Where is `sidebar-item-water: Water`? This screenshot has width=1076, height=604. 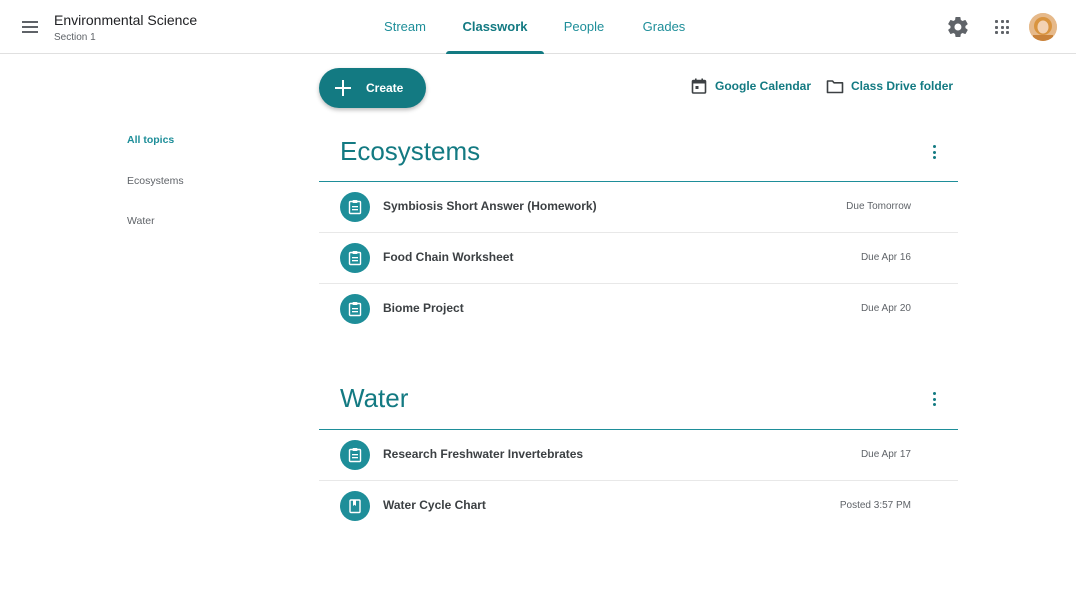 sidebar-item-water: Water is located at coordinates (141, 221).